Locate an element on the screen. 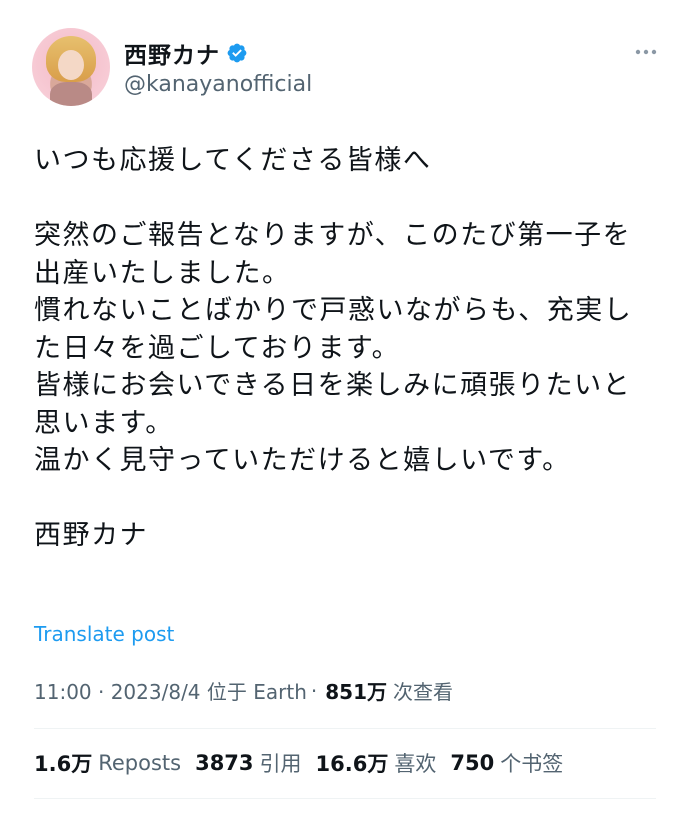  avatar-face is located at coordinates (71, 65).